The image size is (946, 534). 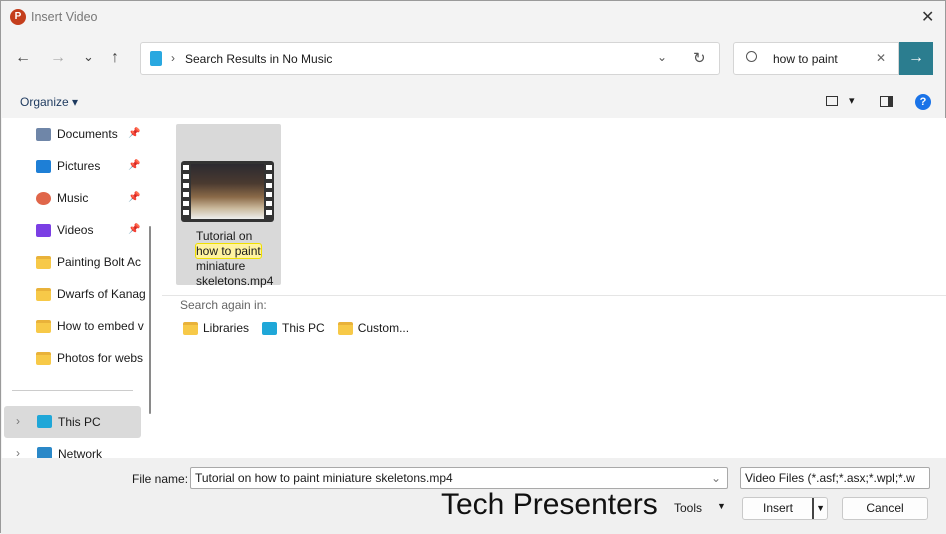 I want to click on videos-icon, so click(x=43, y=230).